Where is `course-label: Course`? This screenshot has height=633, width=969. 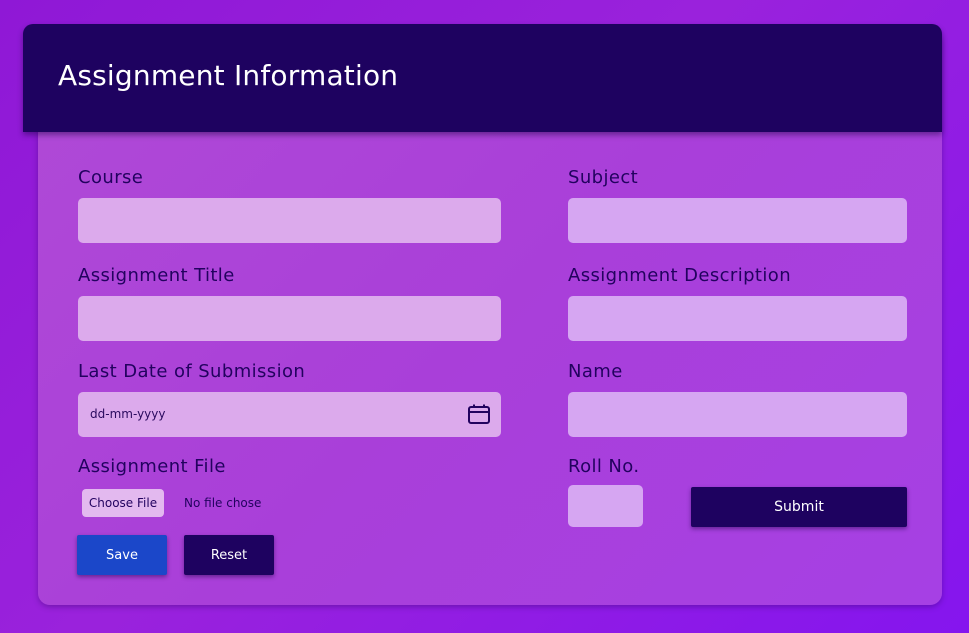 course-label: Course is located at coordinates (111, 177).